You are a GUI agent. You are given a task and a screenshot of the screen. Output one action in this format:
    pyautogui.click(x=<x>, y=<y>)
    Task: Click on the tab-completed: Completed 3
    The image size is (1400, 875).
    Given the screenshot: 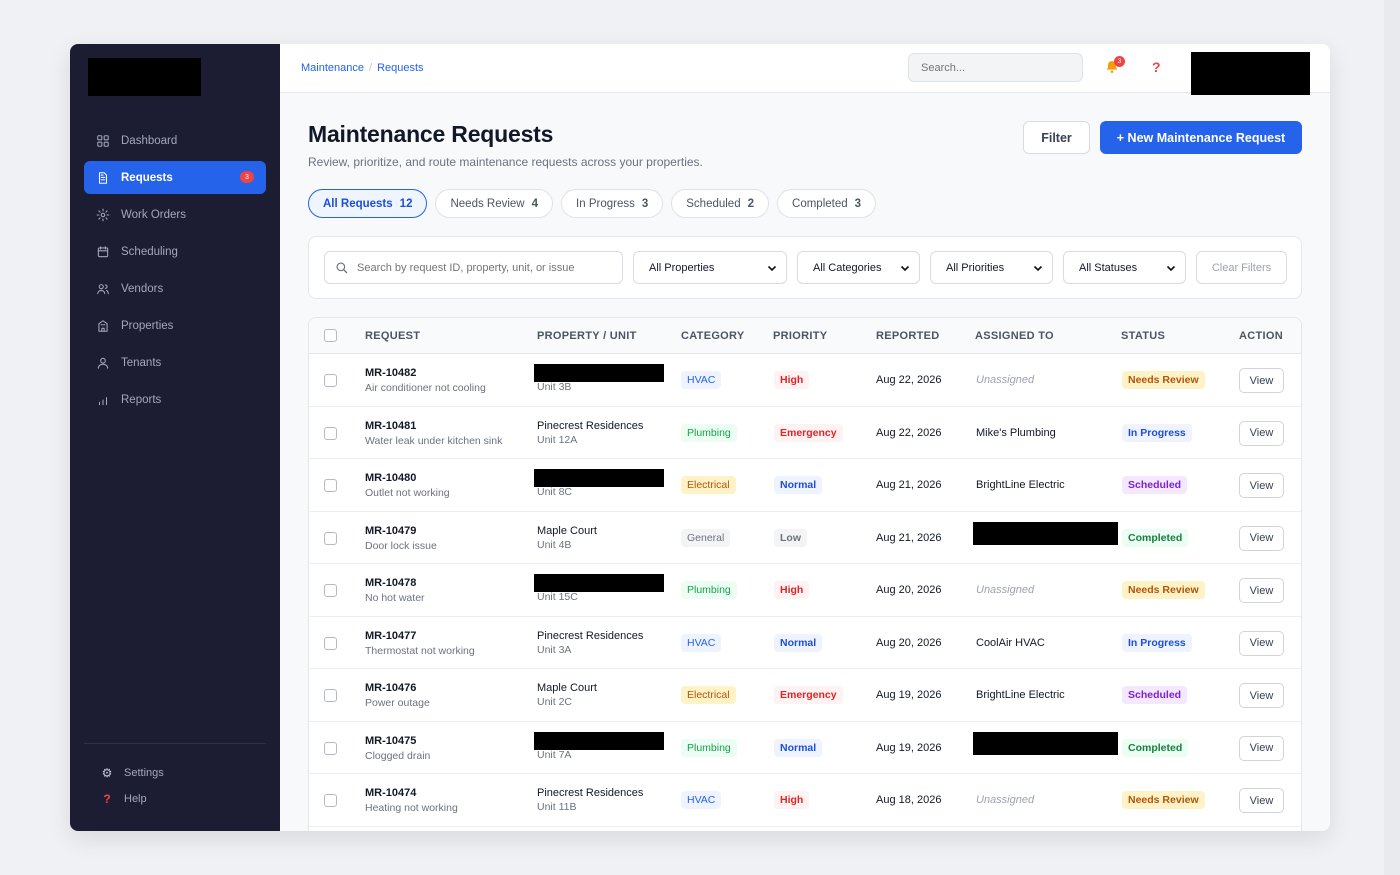 What is the action you would take?
    pyautogui.click(x=827, y=203)
    